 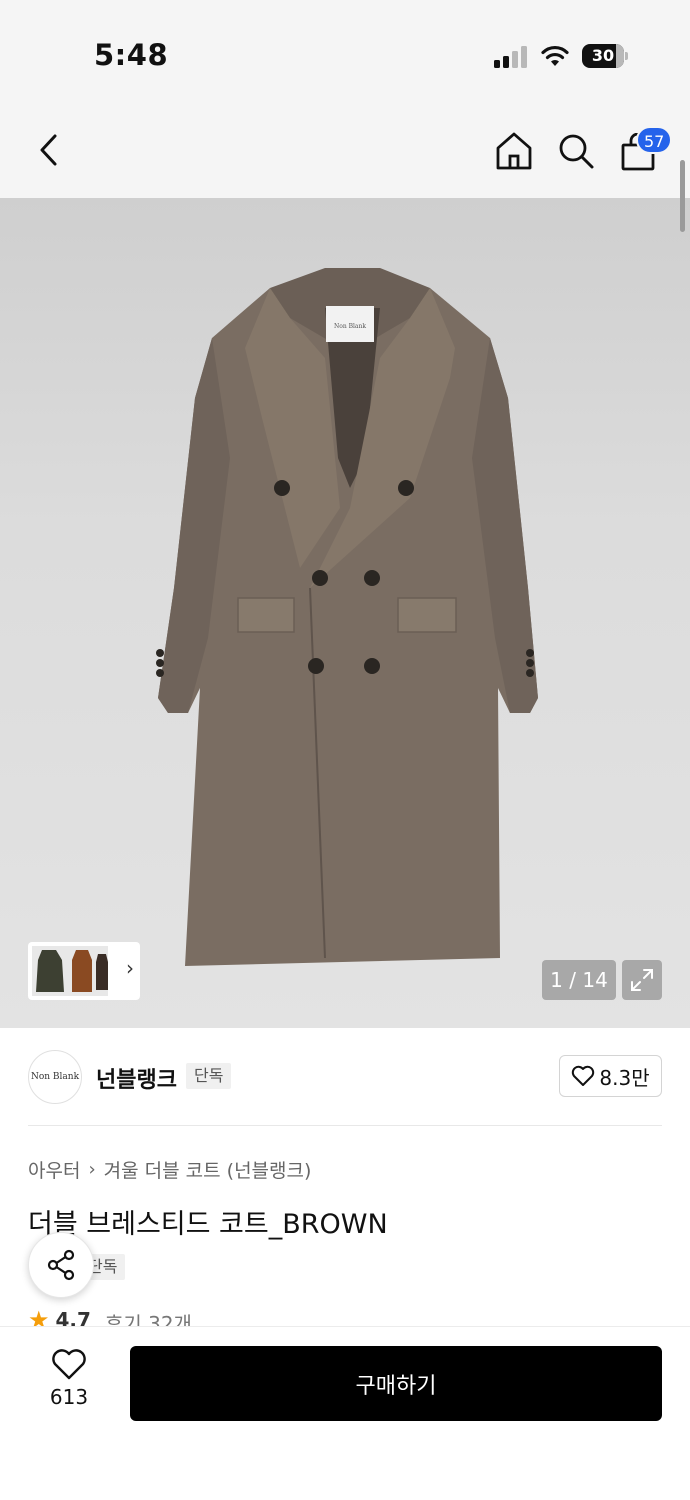 What do you see at coordinates (579, 980) in the screenshot?
I see `image-counter: 1 / 14` at bounding box center [579, 980].